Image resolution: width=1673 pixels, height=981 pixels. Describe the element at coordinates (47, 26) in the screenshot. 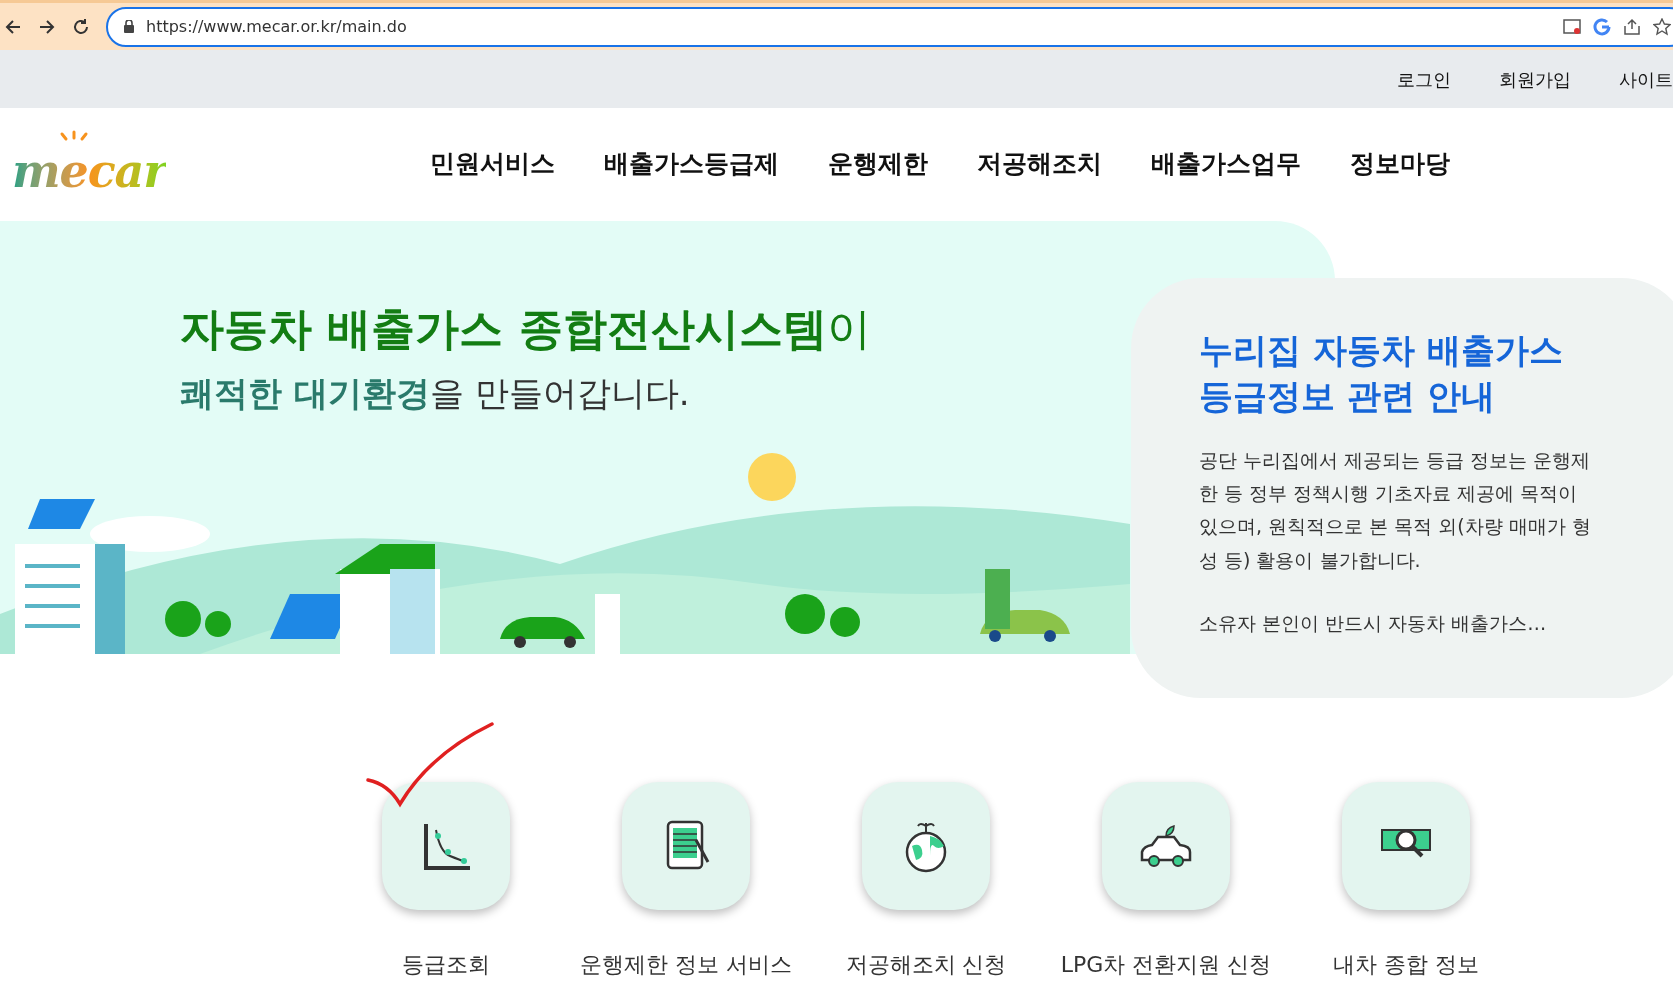

I see `forward-icon` at that location.